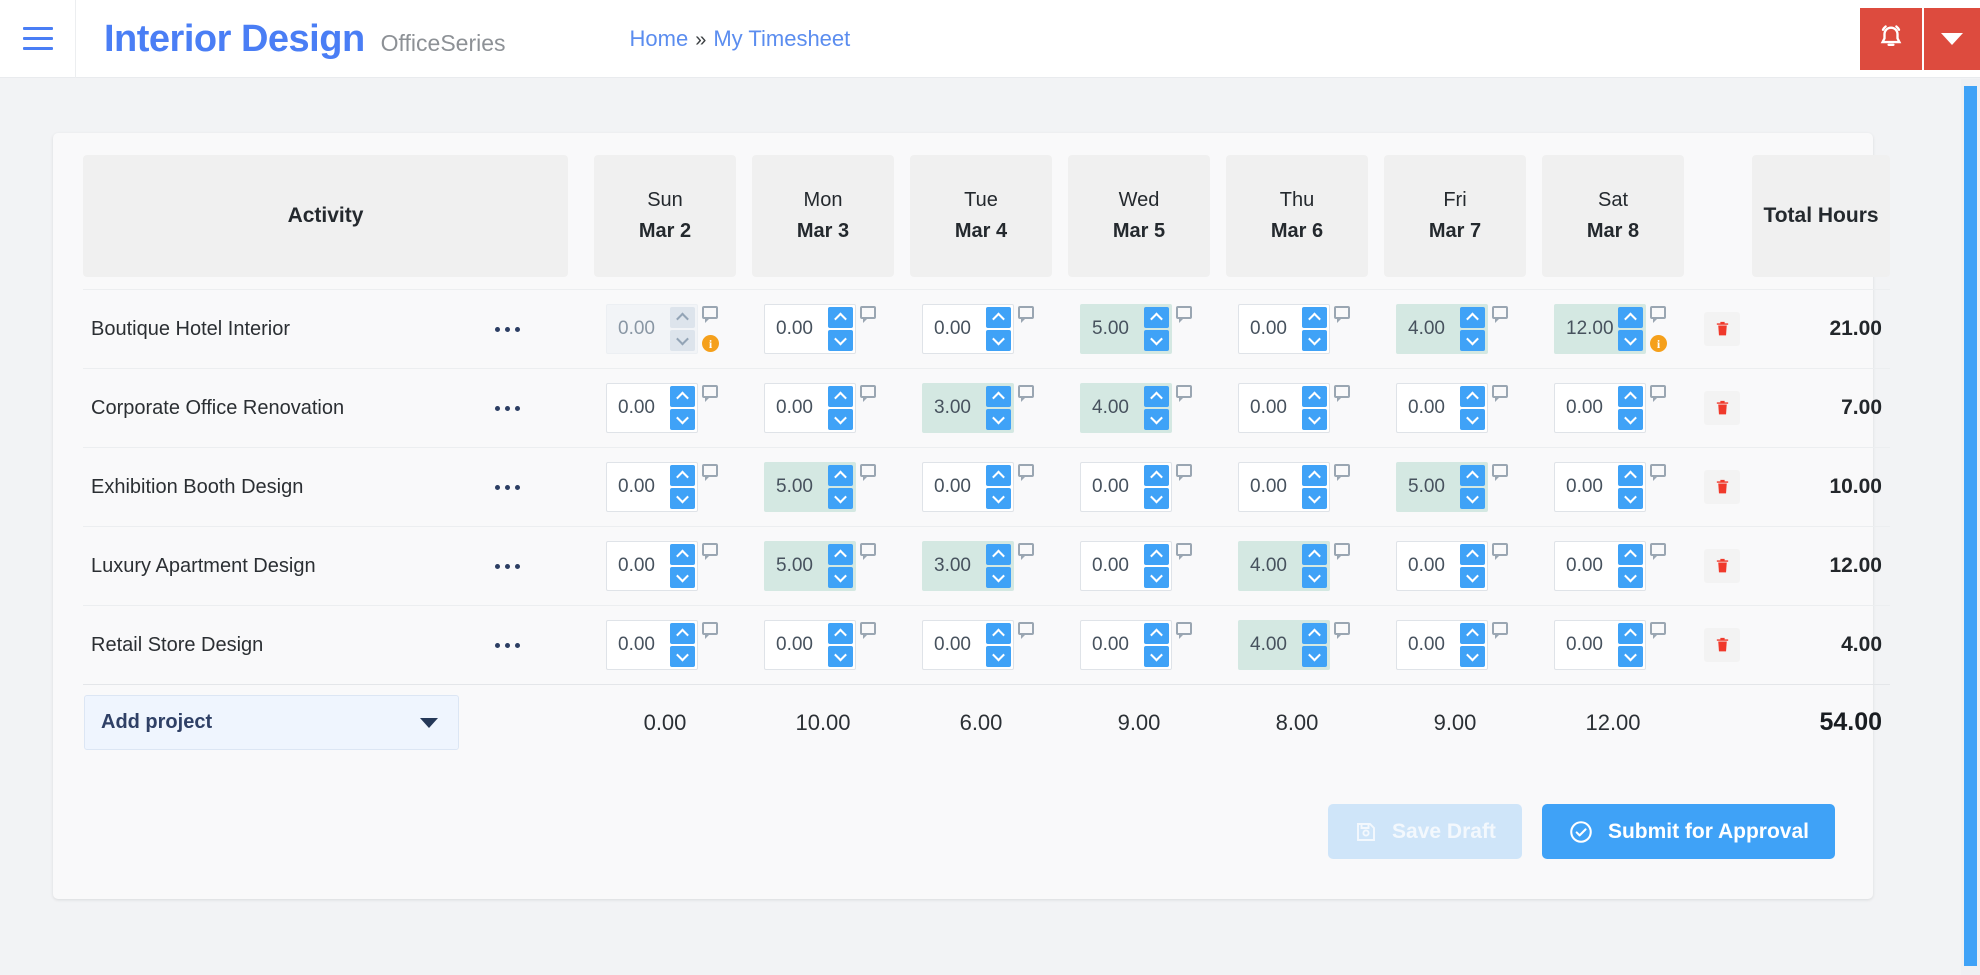 The image size is (1980, 975). What do you see at coordinates (659, 39) in the screenshot?
I see `breadcrumb-home-link: Home` at bounding box center [659, 39].